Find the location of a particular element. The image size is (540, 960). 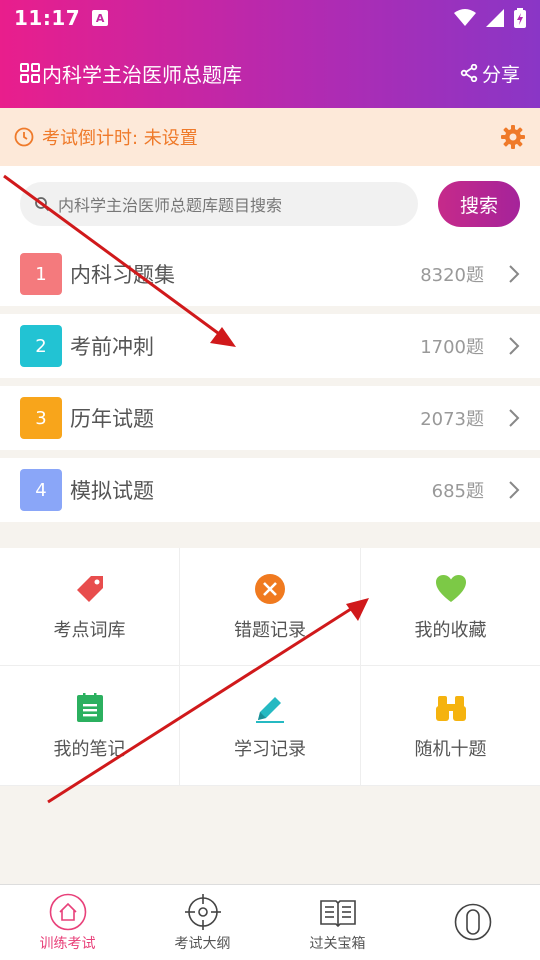

nav-label: 训练考试 is located at coordinates (67, 943).